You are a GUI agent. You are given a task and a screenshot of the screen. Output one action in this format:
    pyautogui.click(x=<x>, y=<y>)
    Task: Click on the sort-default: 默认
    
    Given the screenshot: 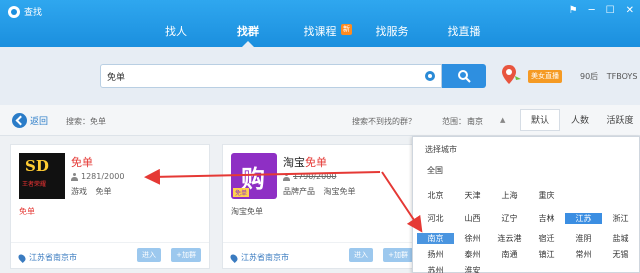 What is the action you would take?
    pyautogui.click(x=540, y=120)
    